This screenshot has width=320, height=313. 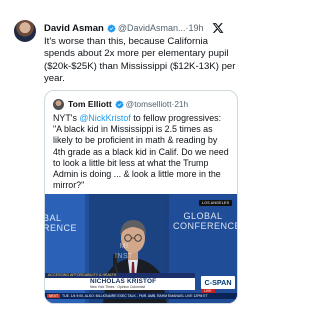 What do you see at coordinates (148, 104) in the screenshot?
I see `quoted-author-handle: @tomselliott` at bounding box center [148, 104].